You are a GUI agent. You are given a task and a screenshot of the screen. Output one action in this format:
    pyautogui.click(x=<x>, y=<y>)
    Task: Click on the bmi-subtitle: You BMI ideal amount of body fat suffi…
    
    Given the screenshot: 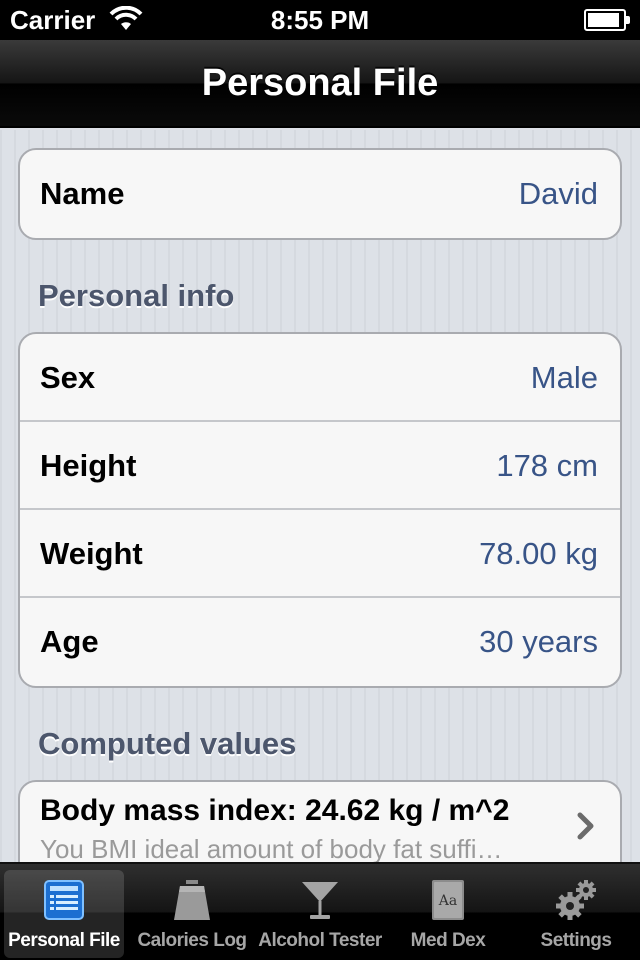 What is the action you would take?
    pyautogui.click(x=271, y=848)
    